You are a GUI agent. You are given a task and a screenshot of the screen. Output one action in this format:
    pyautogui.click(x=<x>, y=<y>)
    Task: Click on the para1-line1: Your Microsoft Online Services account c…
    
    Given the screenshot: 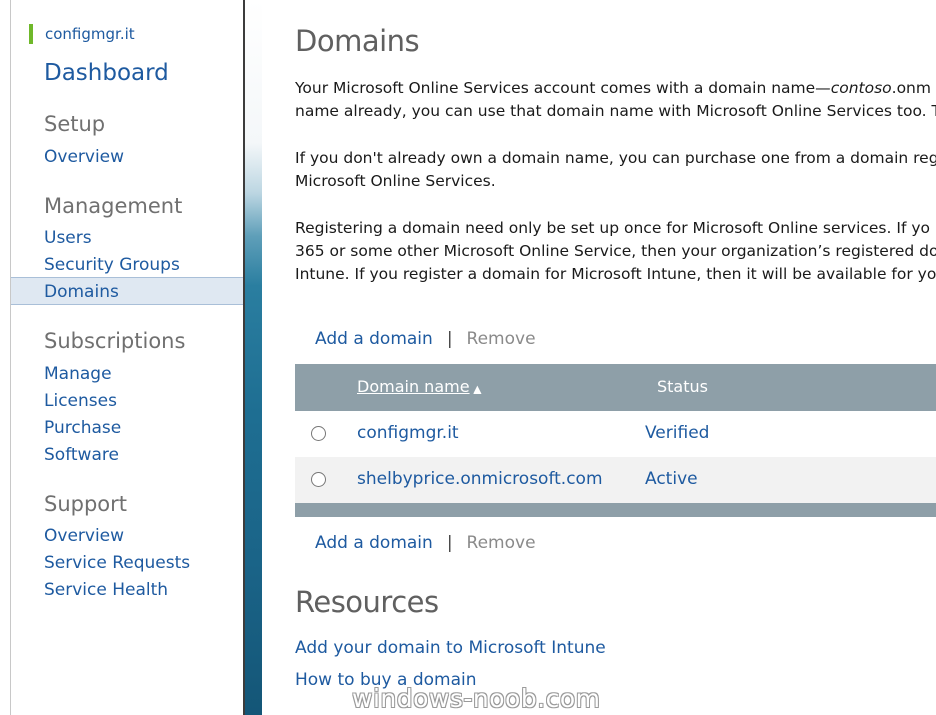 What is the action you would take?
    pyautogui.click(x=563, y=88)
    